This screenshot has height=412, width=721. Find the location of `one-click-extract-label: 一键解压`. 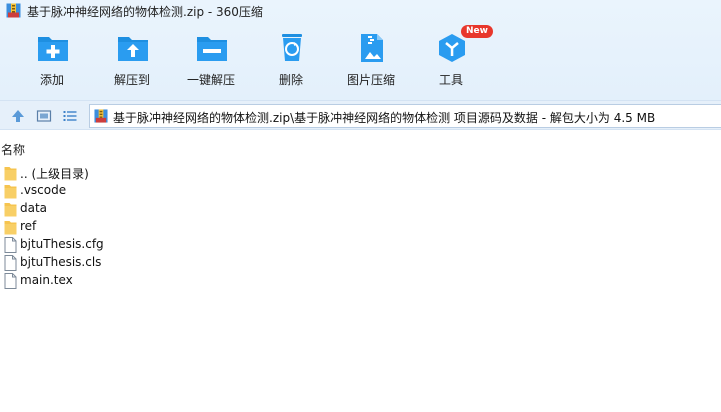

one-click-extract-label: 一键解压 is located at coordinates (210, 80).